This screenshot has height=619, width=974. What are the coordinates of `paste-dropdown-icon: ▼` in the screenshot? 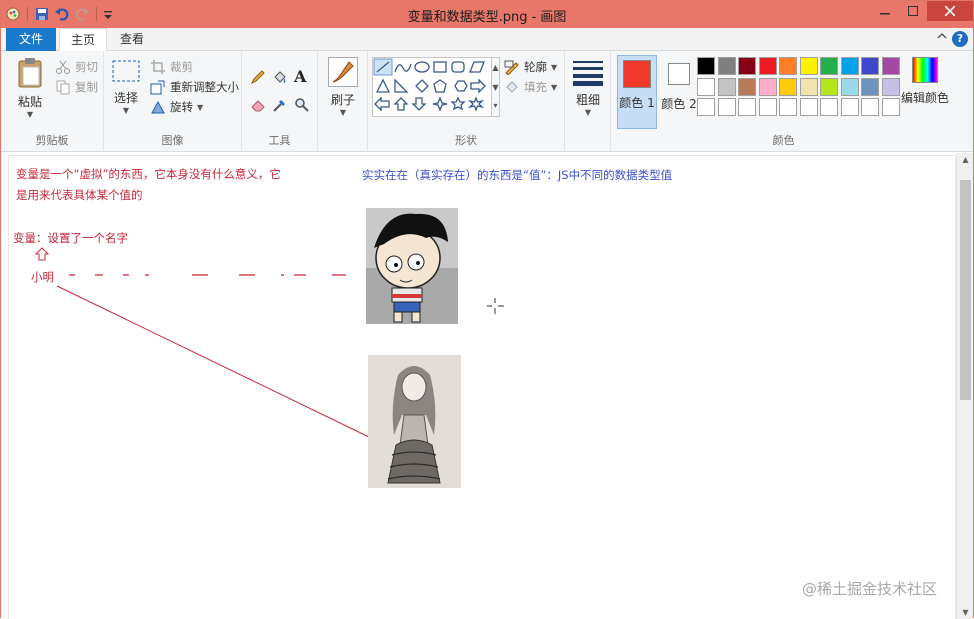 It's located at (30, 114).